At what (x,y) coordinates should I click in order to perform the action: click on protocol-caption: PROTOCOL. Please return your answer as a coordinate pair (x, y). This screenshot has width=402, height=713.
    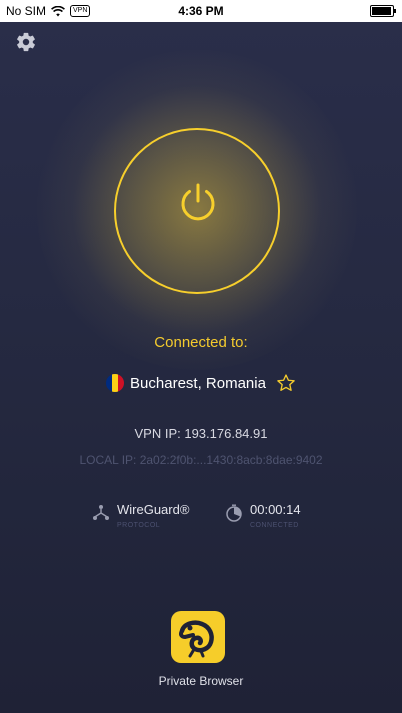
    Looking at the image, I should click on (139, 525).